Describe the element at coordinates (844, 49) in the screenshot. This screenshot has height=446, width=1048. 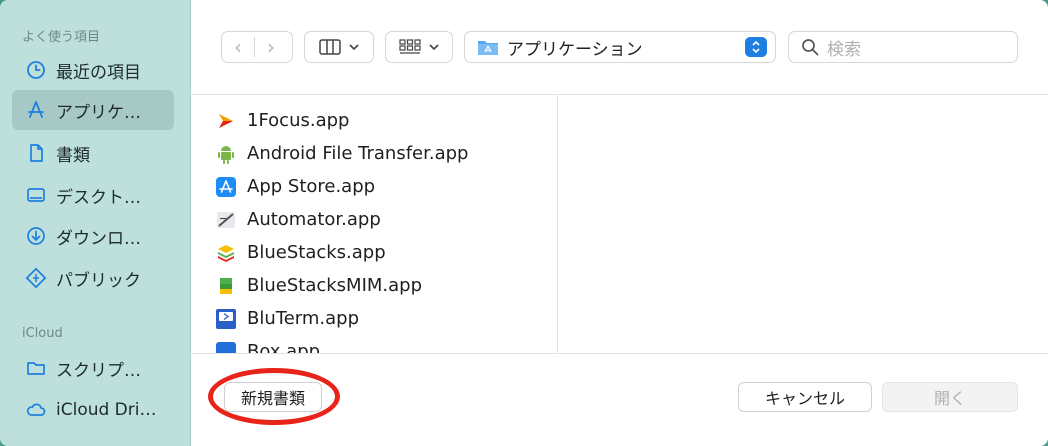
I see `search-placeholder: 検索` at that location.